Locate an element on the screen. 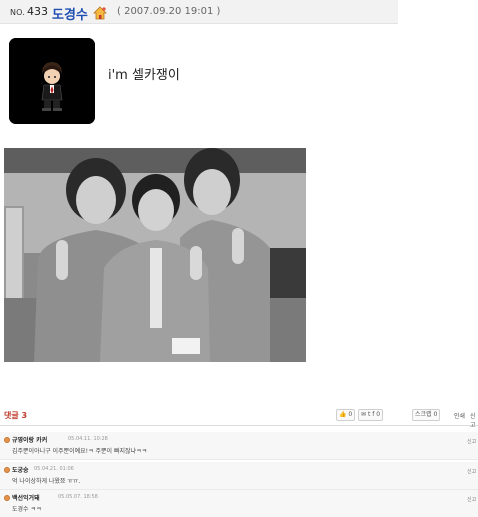  comment-author: 백선익거돼 is located at coordinates (26, 497).